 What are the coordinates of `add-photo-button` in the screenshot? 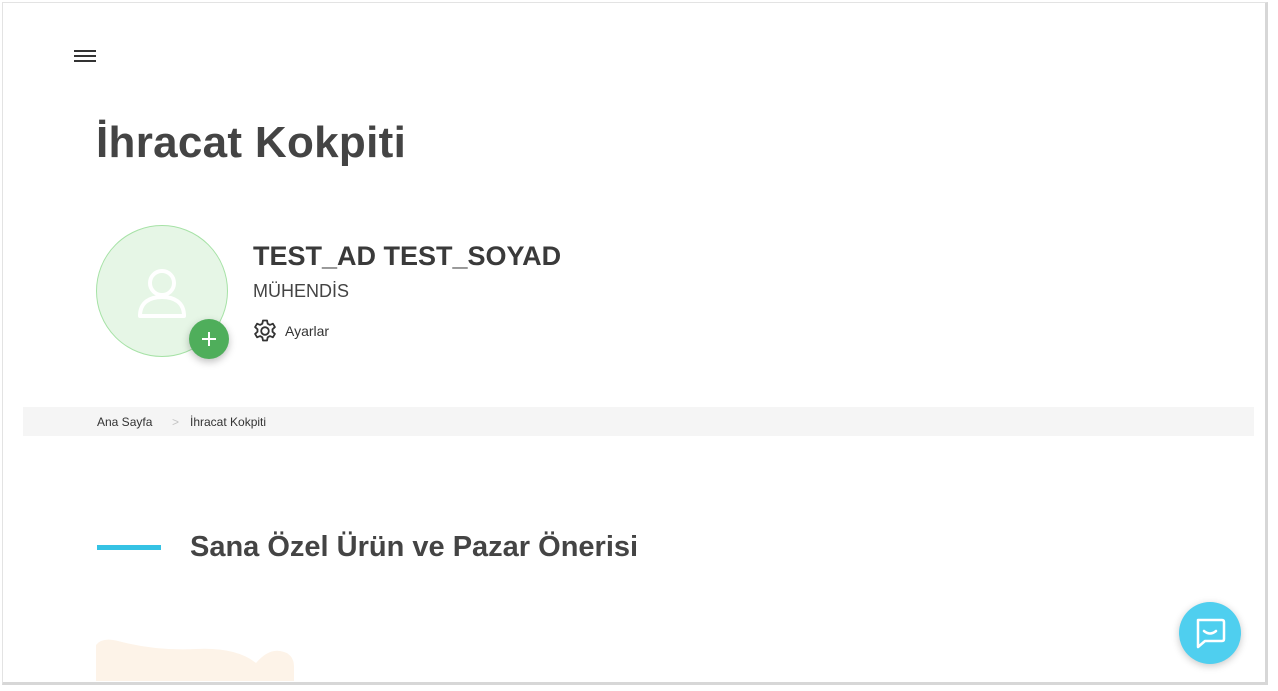 It's located at (209, 339).